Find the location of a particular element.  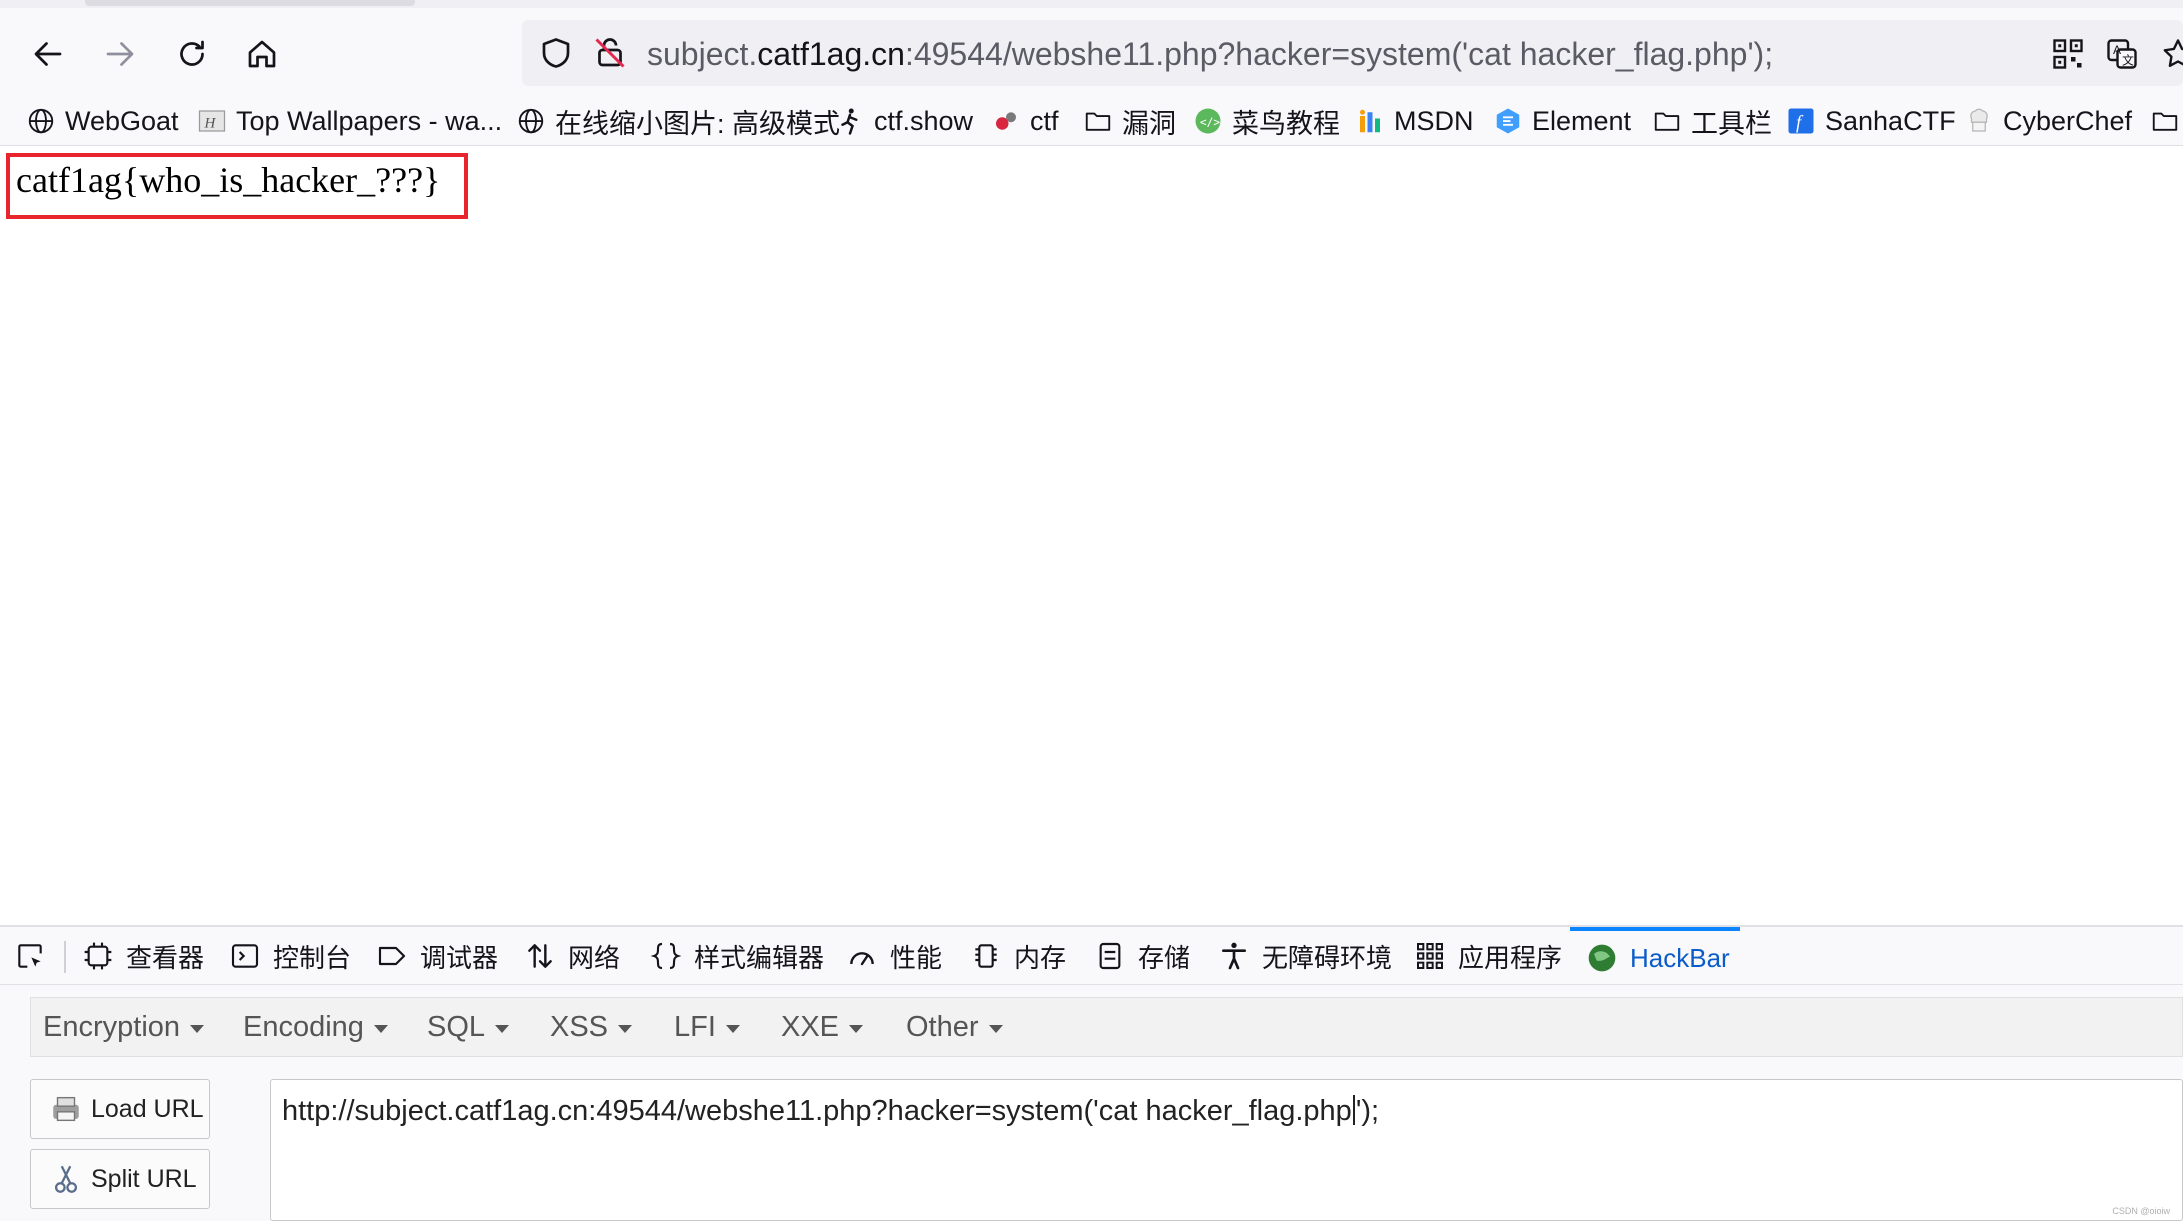

tab-label: 存储 is located at coordinates (1164, 957).